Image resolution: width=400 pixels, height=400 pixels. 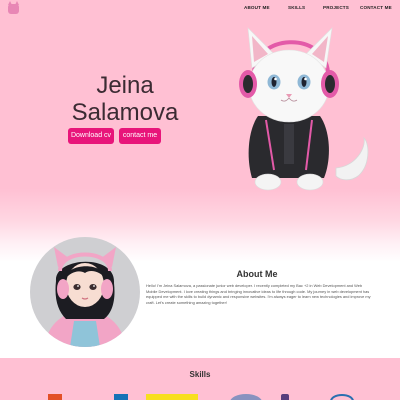 I want to click on download-cv-button: Download cv, so click(x=91, y=136).